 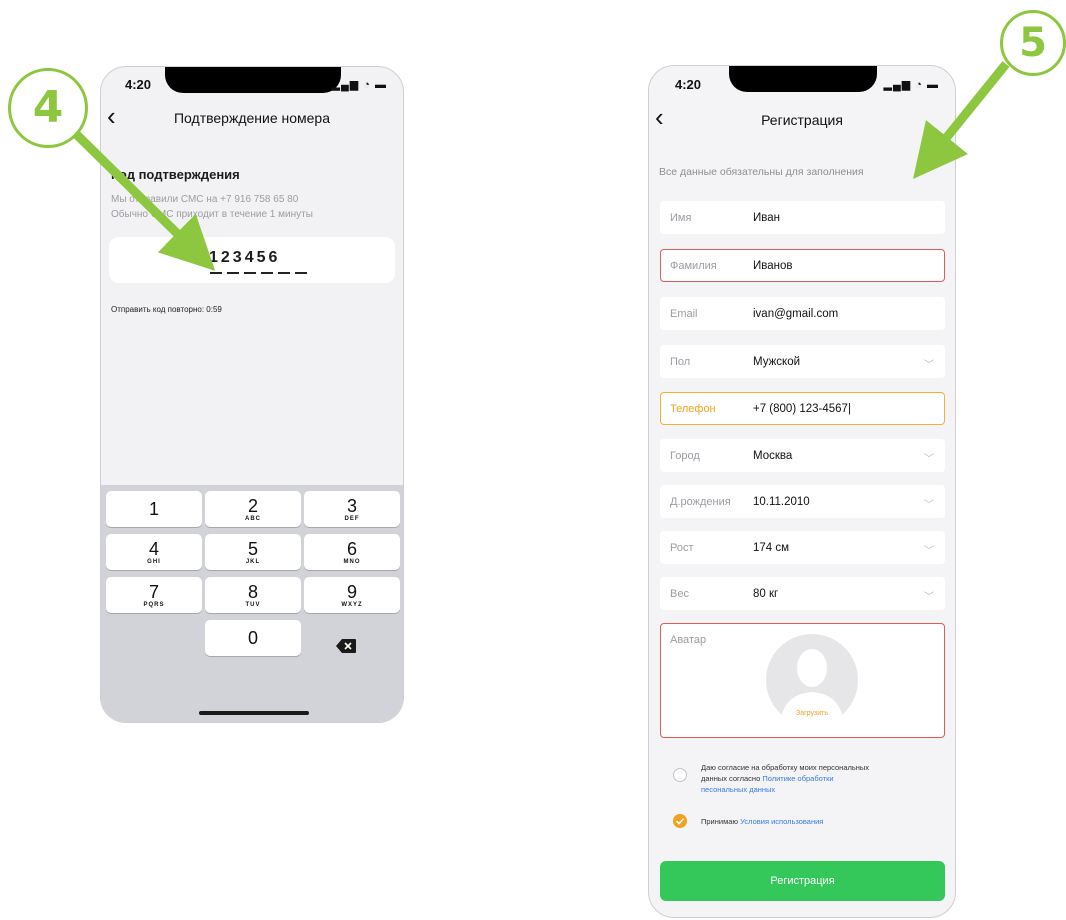 I want to click on sms-timing-line: Обычно СМС приходит в течение 1 минуты, so click(x=212, y=214).